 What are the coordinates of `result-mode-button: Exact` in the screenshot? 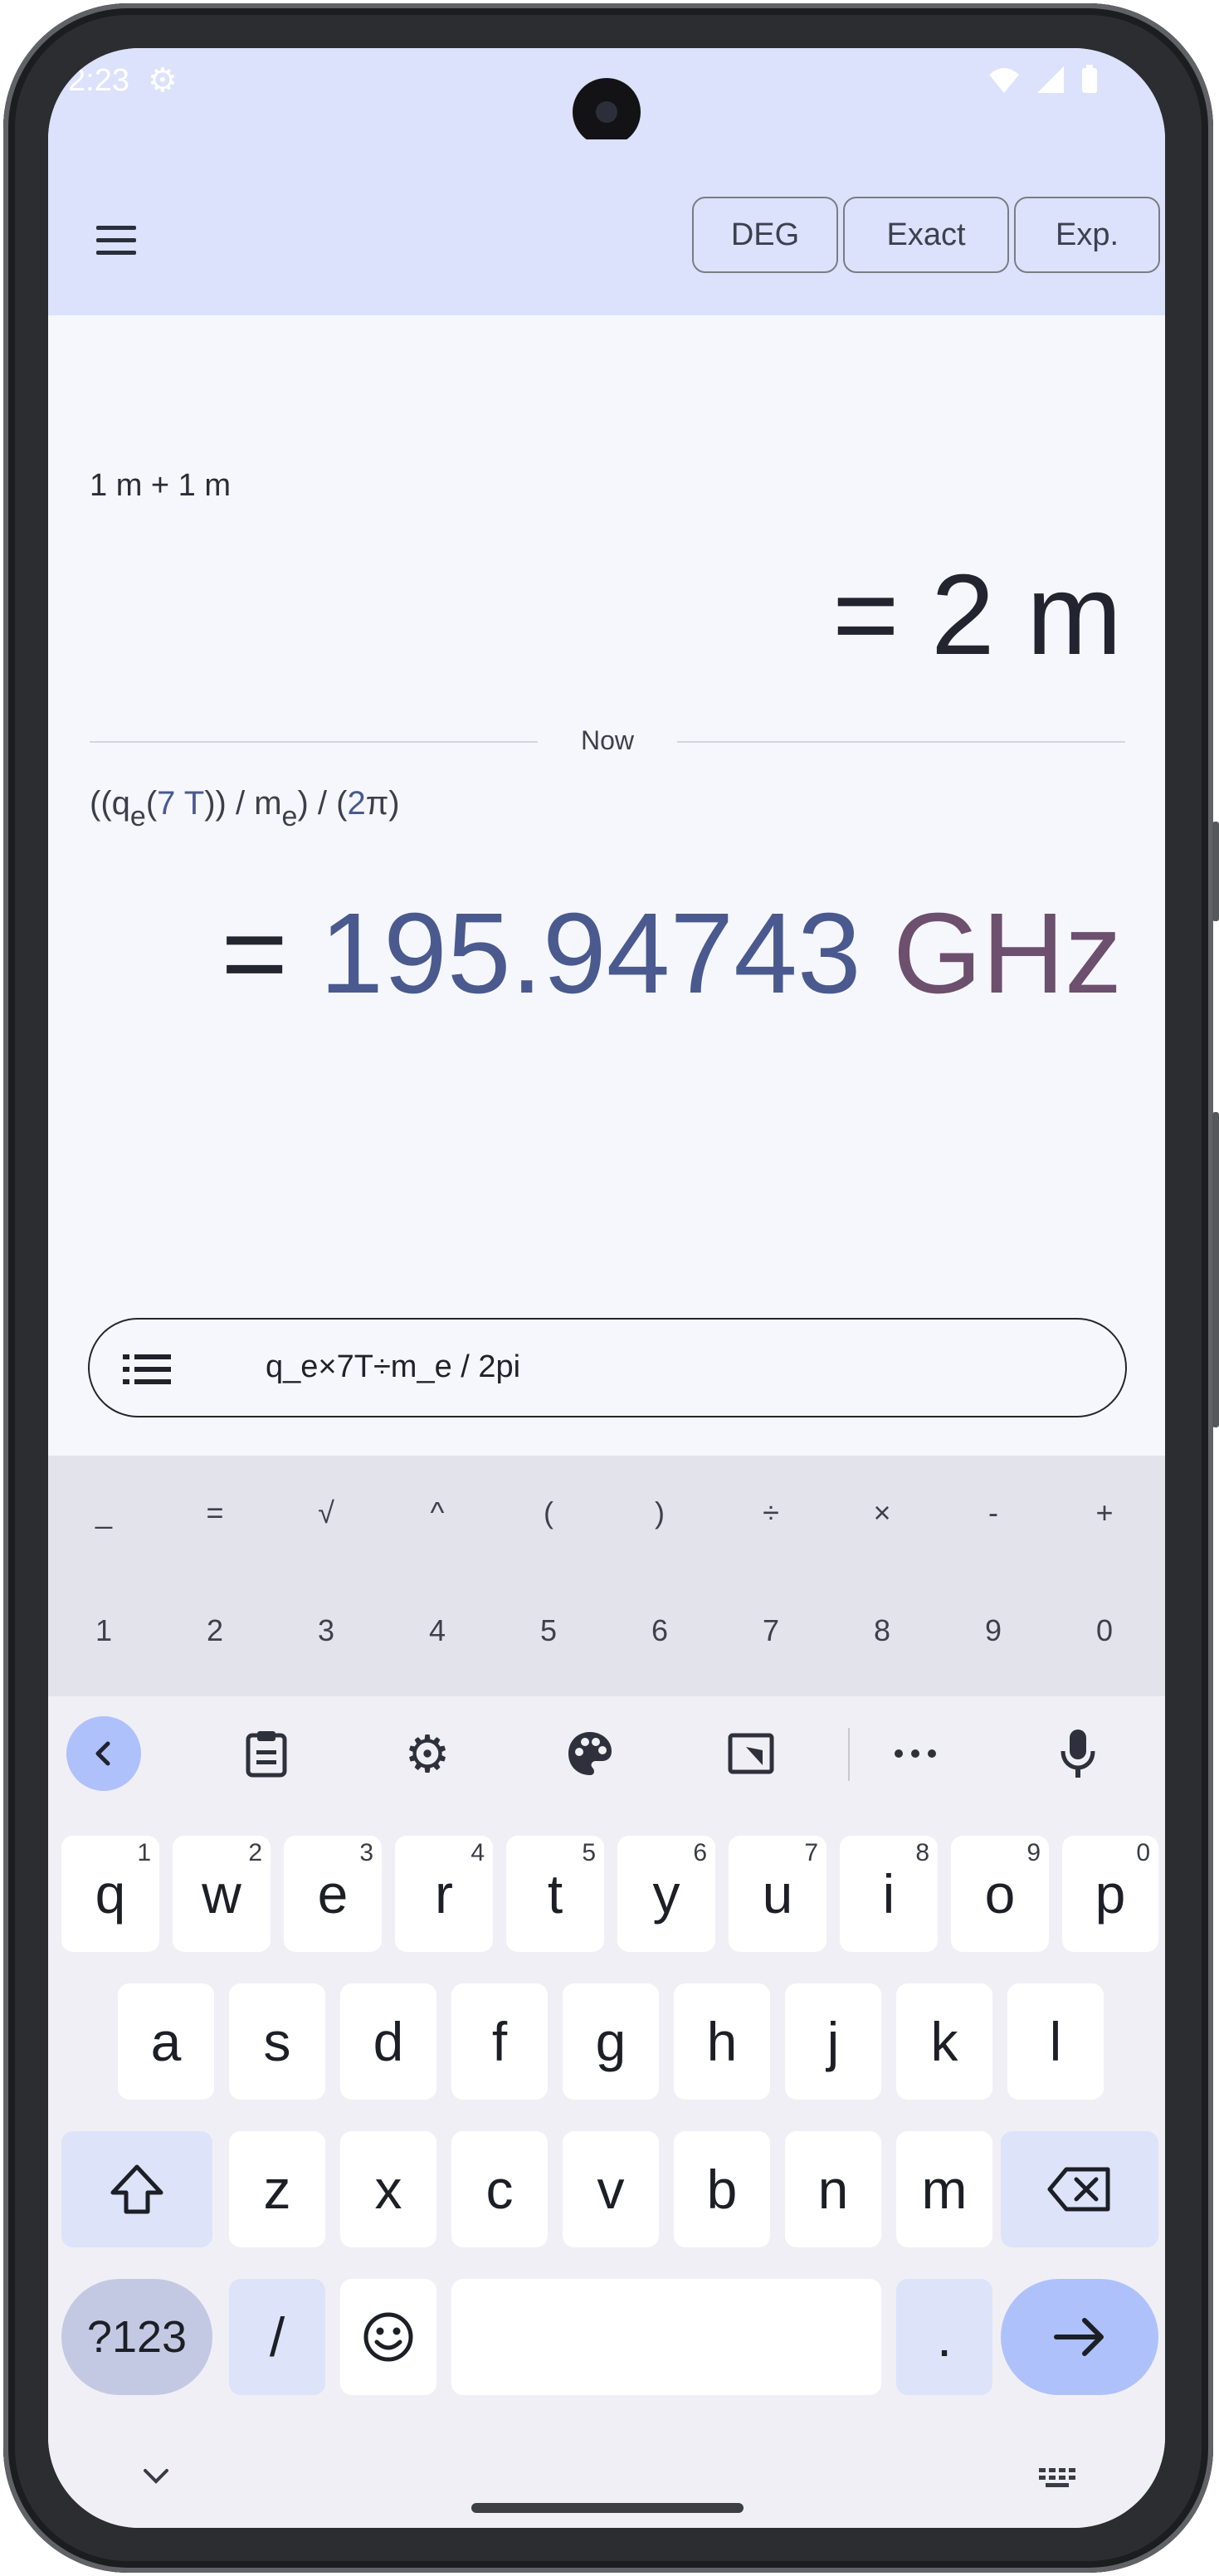 It's located at (926, 235).